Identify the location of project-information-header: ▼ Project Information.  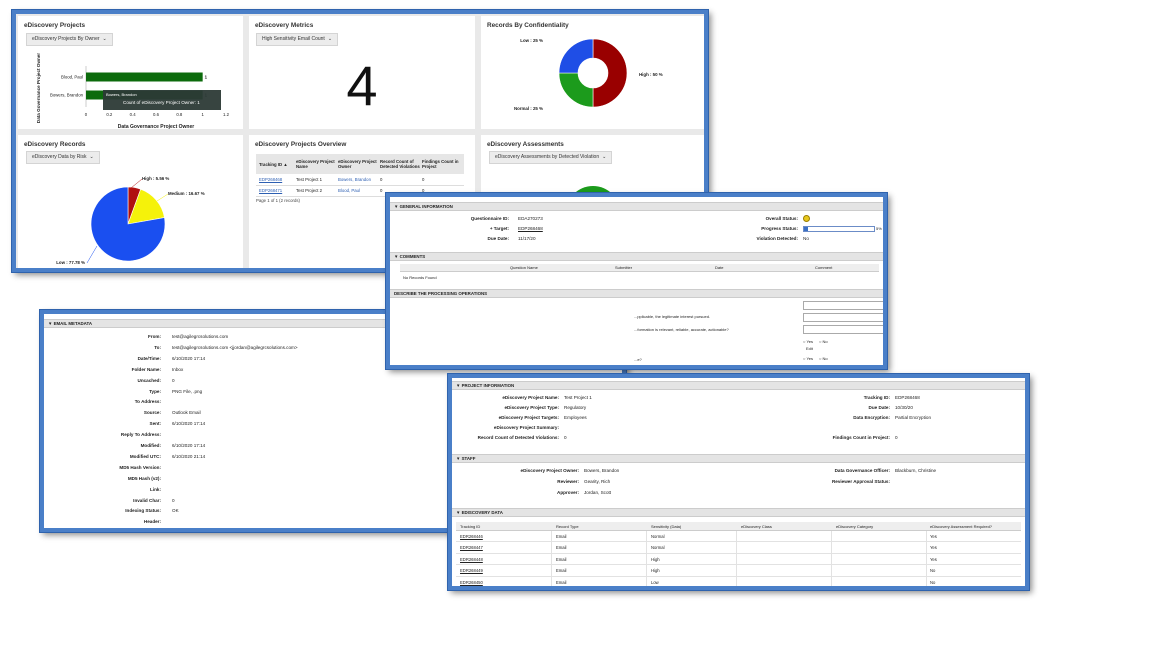
(738, 385).